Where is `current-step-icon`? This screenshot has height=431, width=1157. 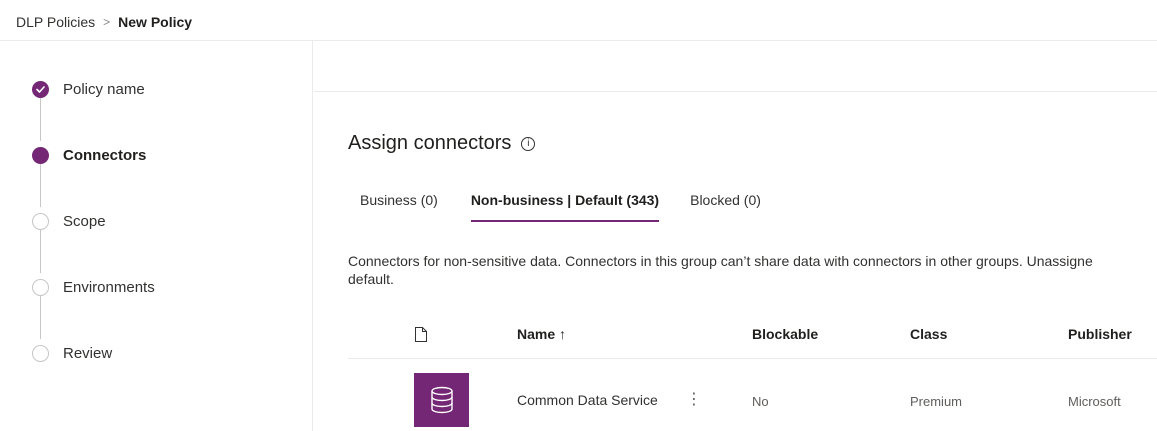
current-step-icon is located at coordinates (40, 155).